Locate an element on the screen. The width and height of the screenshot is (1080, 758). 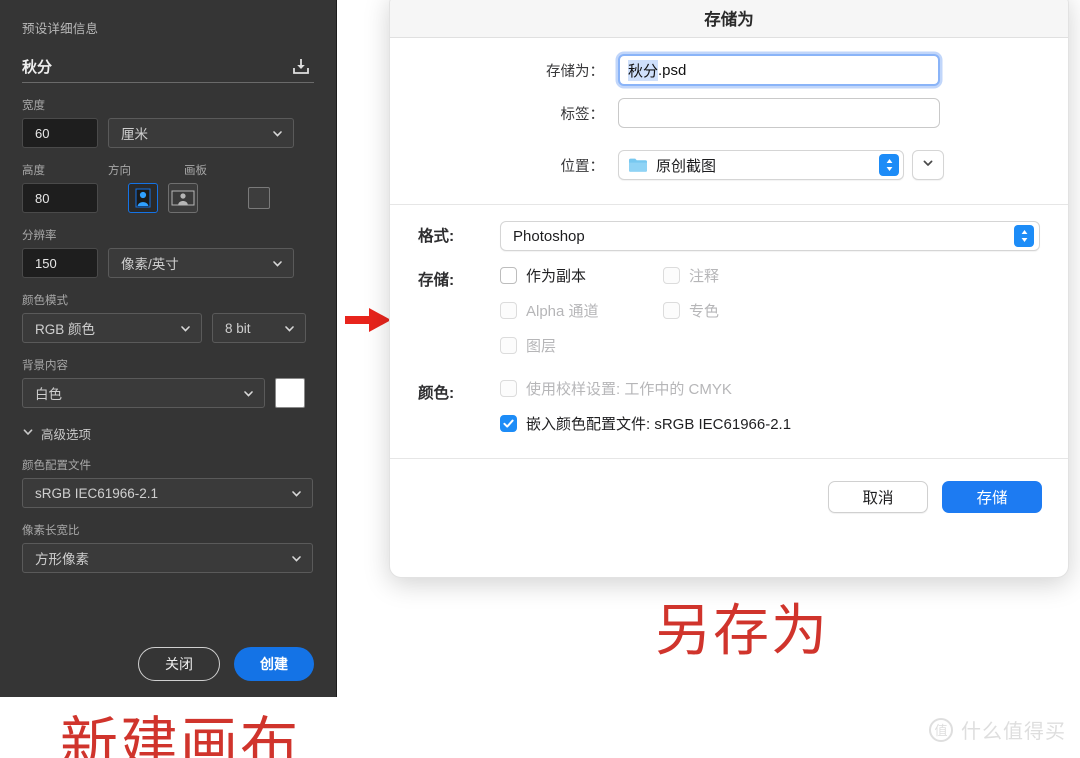
color-mode-value: RGB 颜色 is located at coordinates (65, 329).